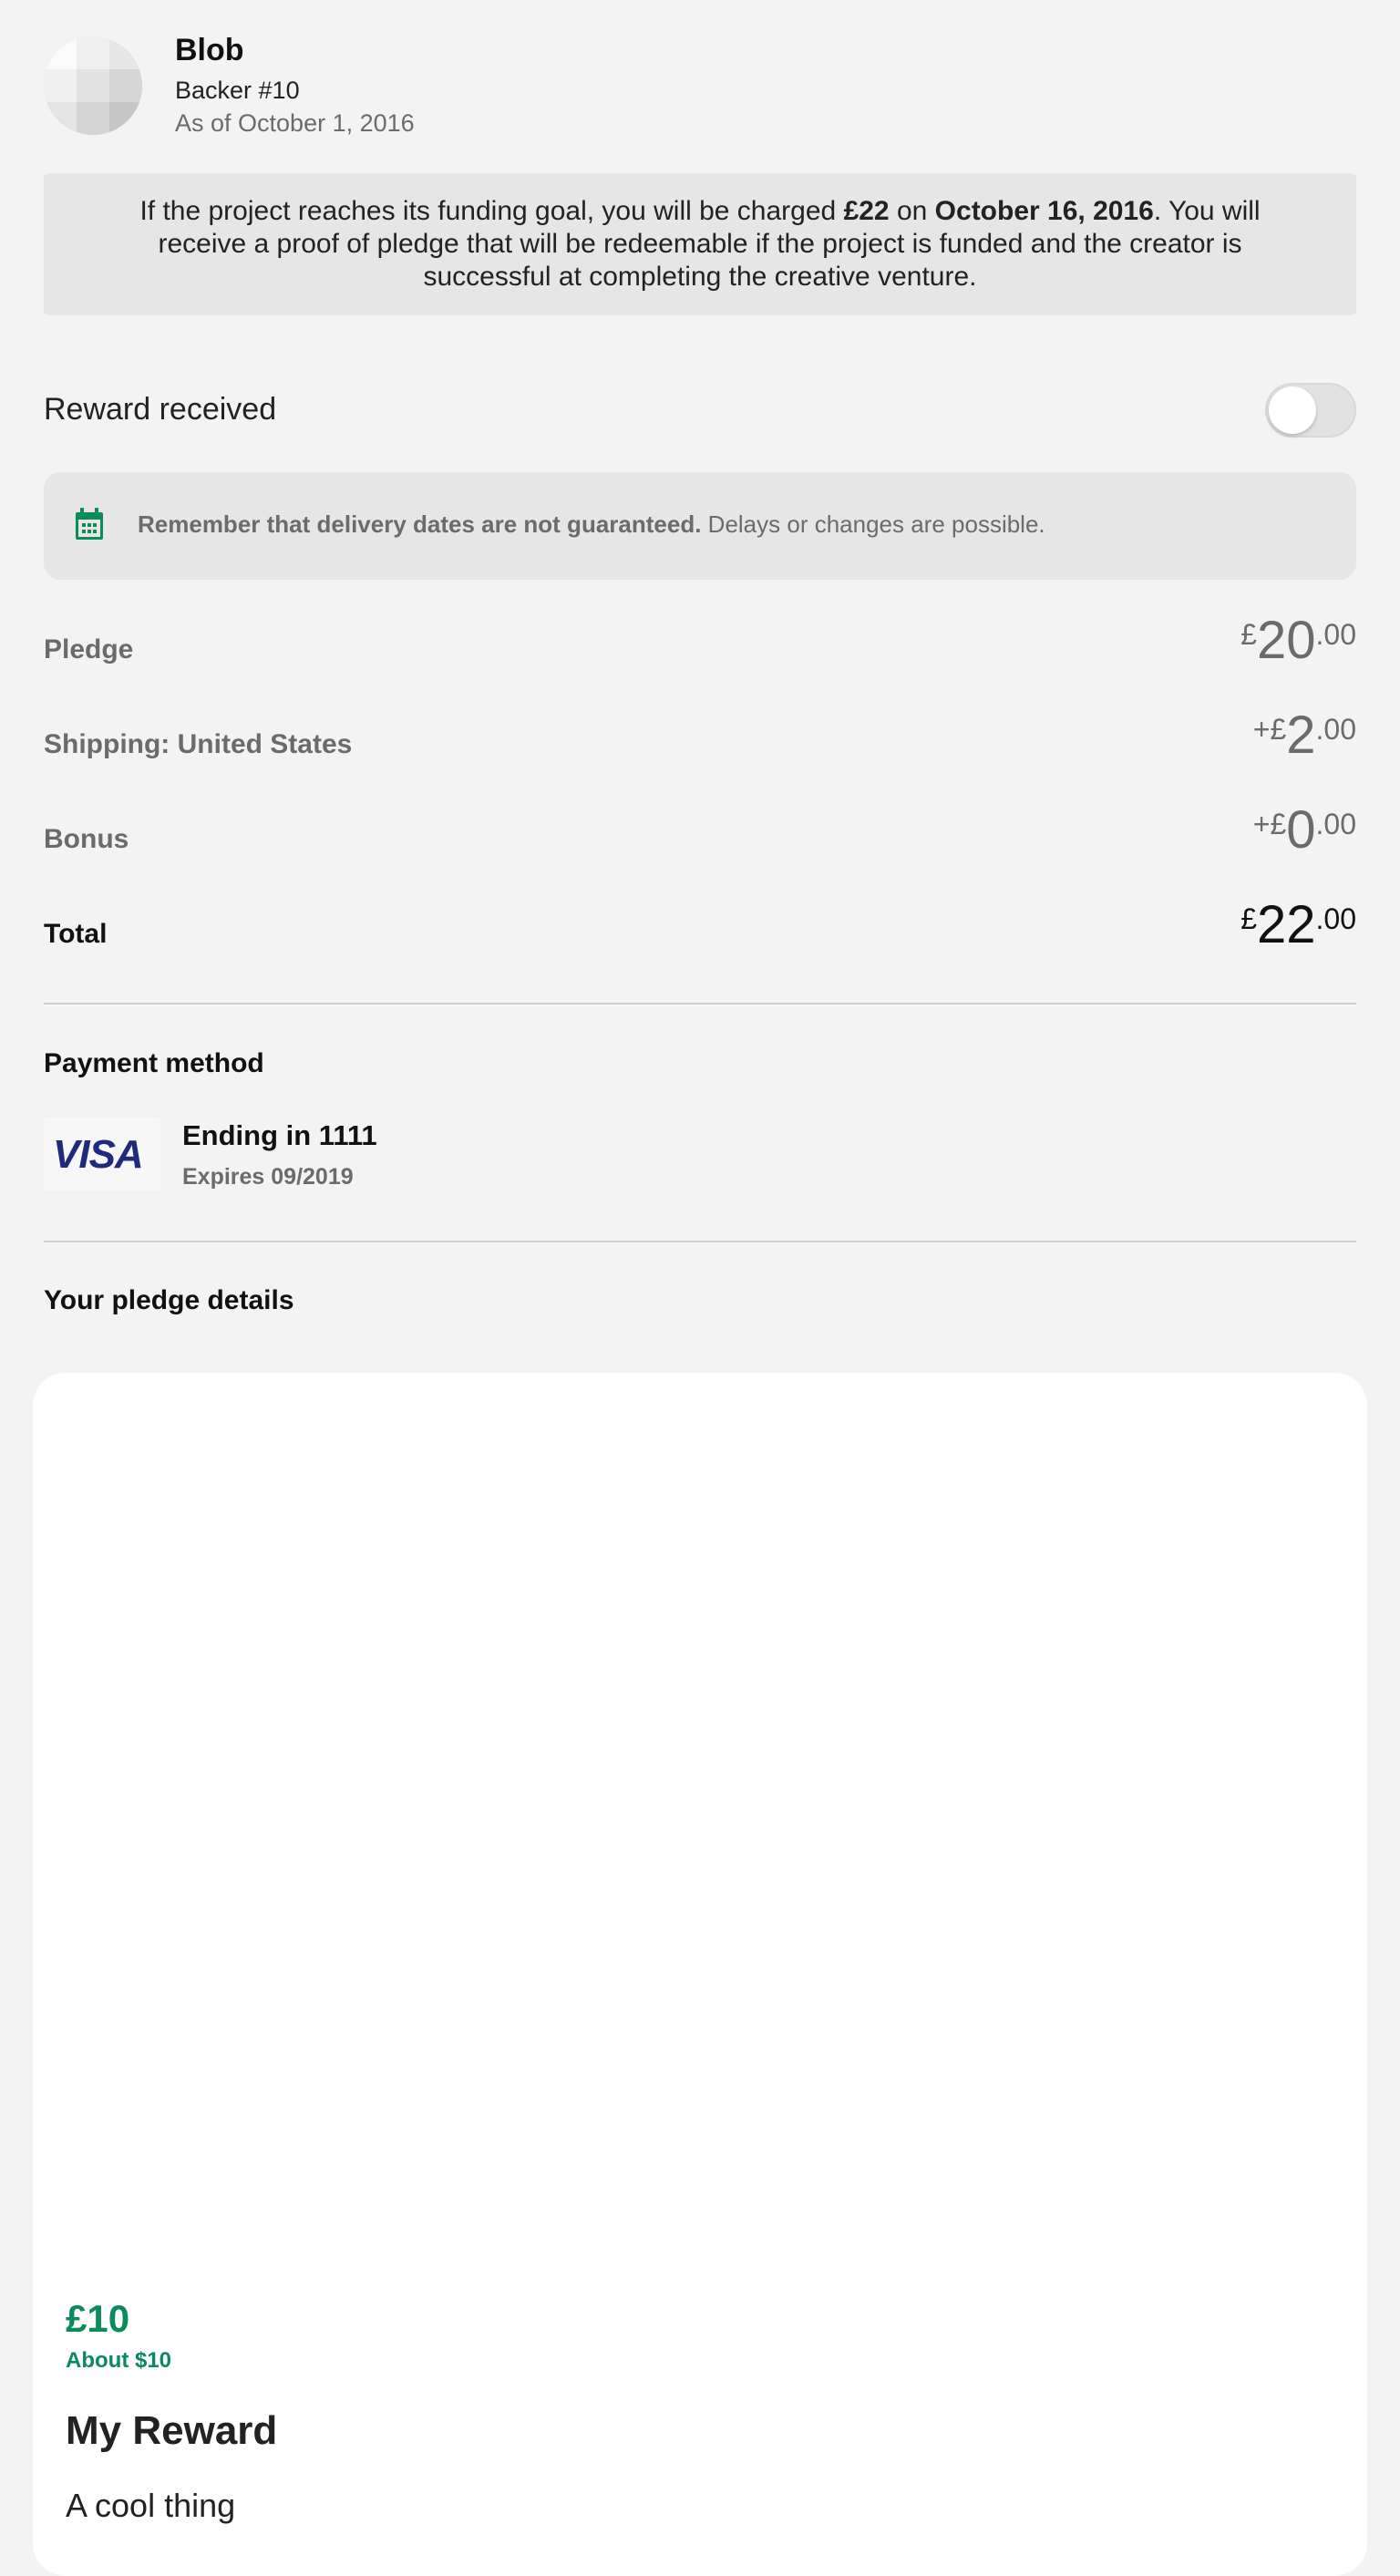 The width and height of the screenshot is (1400, 2576). What do you see at coordinates (119, 2360) in the screenshot?
I see `reward-converted-price: About $10` at bounding box center [119, 2360].